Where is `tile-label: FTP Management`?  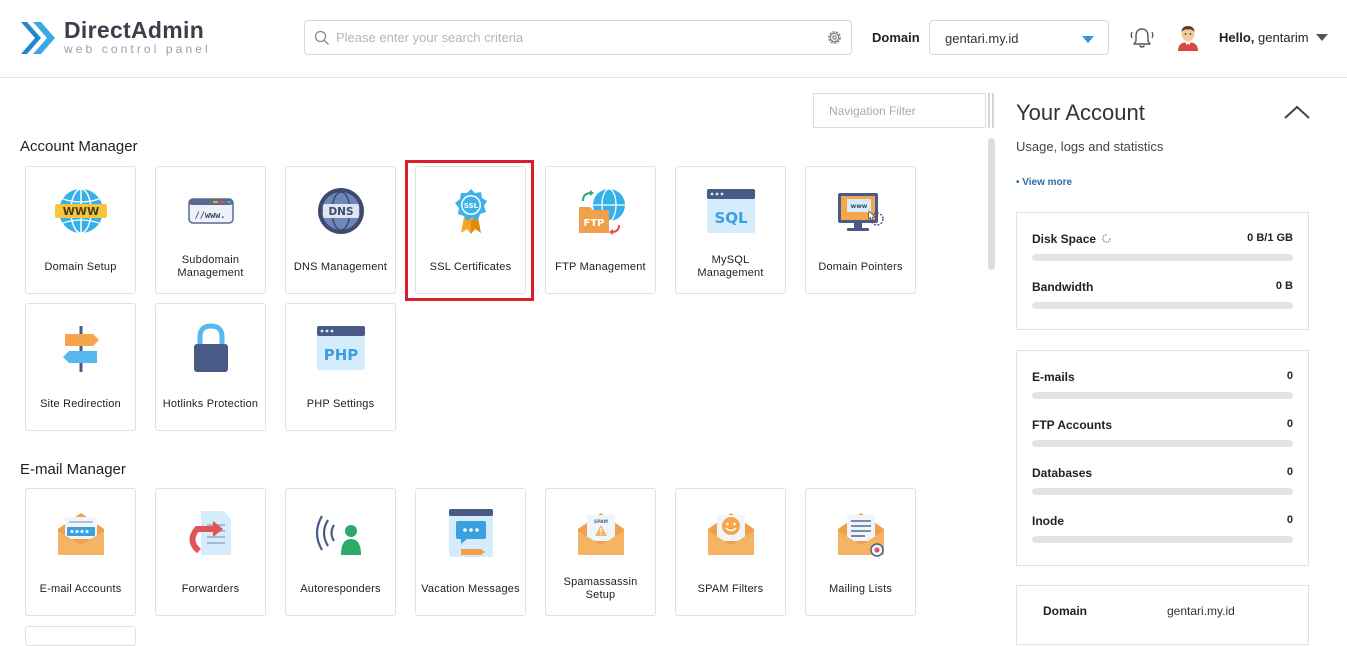 tile-label: FTP Management is located at coordinates (600, 266).